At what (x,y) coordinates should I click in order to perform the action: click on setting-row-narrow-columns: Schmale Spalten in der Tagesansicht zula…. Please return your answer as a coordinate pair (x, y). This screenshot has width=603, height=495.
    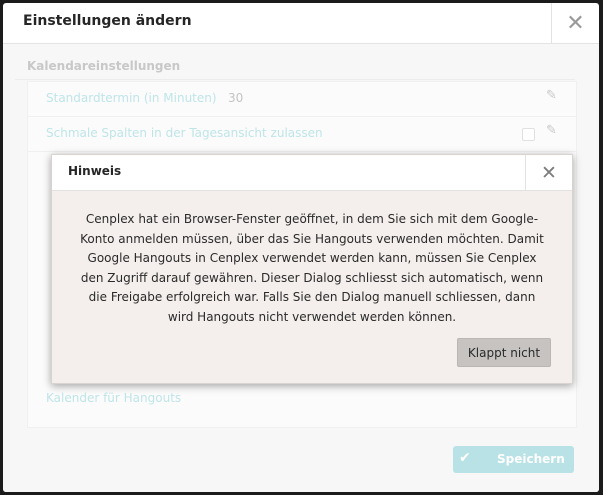
    Looking at the image, I should click on (302, 134).